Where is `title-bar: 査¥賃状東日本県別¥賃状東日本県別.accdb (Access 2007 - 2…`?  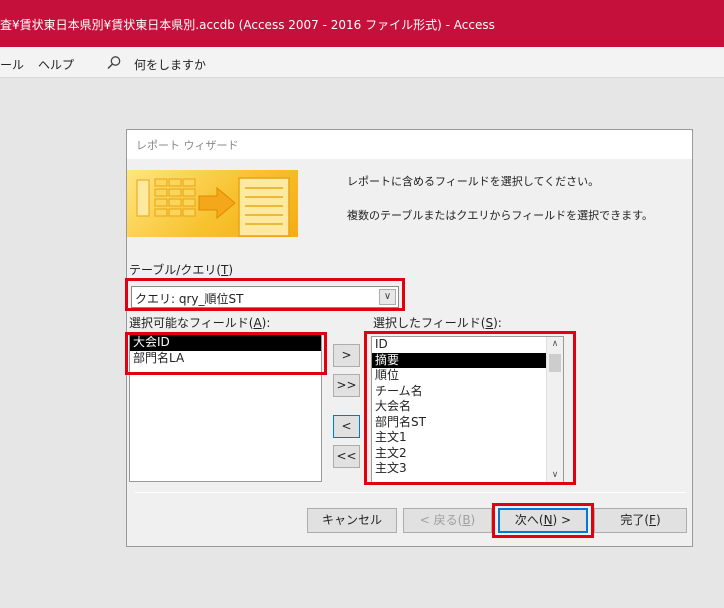
title-bar: 査¥賃状東日本県別¥賃状東日本県別.accdb (Access 2007 - 2… is located at coordinates (362, 23).